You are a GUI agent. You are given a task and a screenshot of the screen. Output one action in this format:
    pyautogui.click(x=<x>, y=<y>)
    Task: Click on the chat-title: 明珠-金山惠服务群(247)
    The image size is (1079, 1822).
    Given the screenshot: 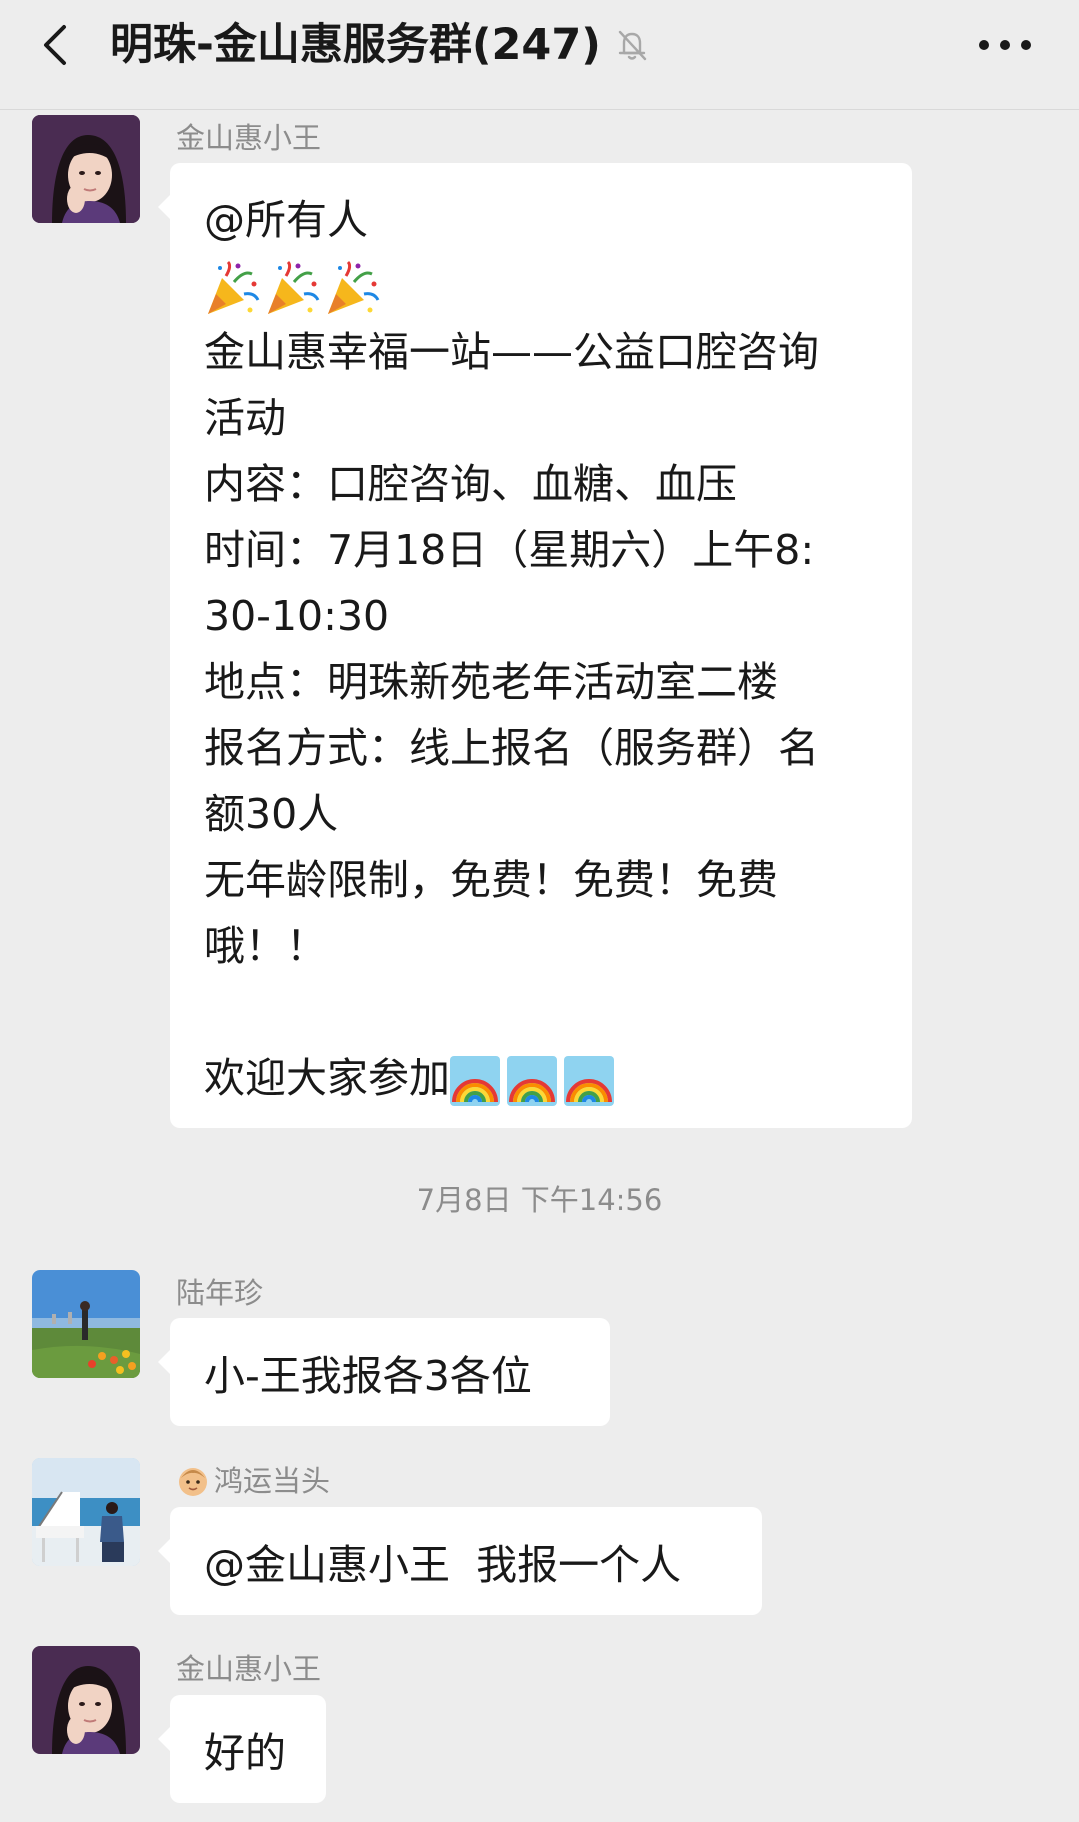 What is the action you would take?
    pyautogui.click(x=355, y=45)
    